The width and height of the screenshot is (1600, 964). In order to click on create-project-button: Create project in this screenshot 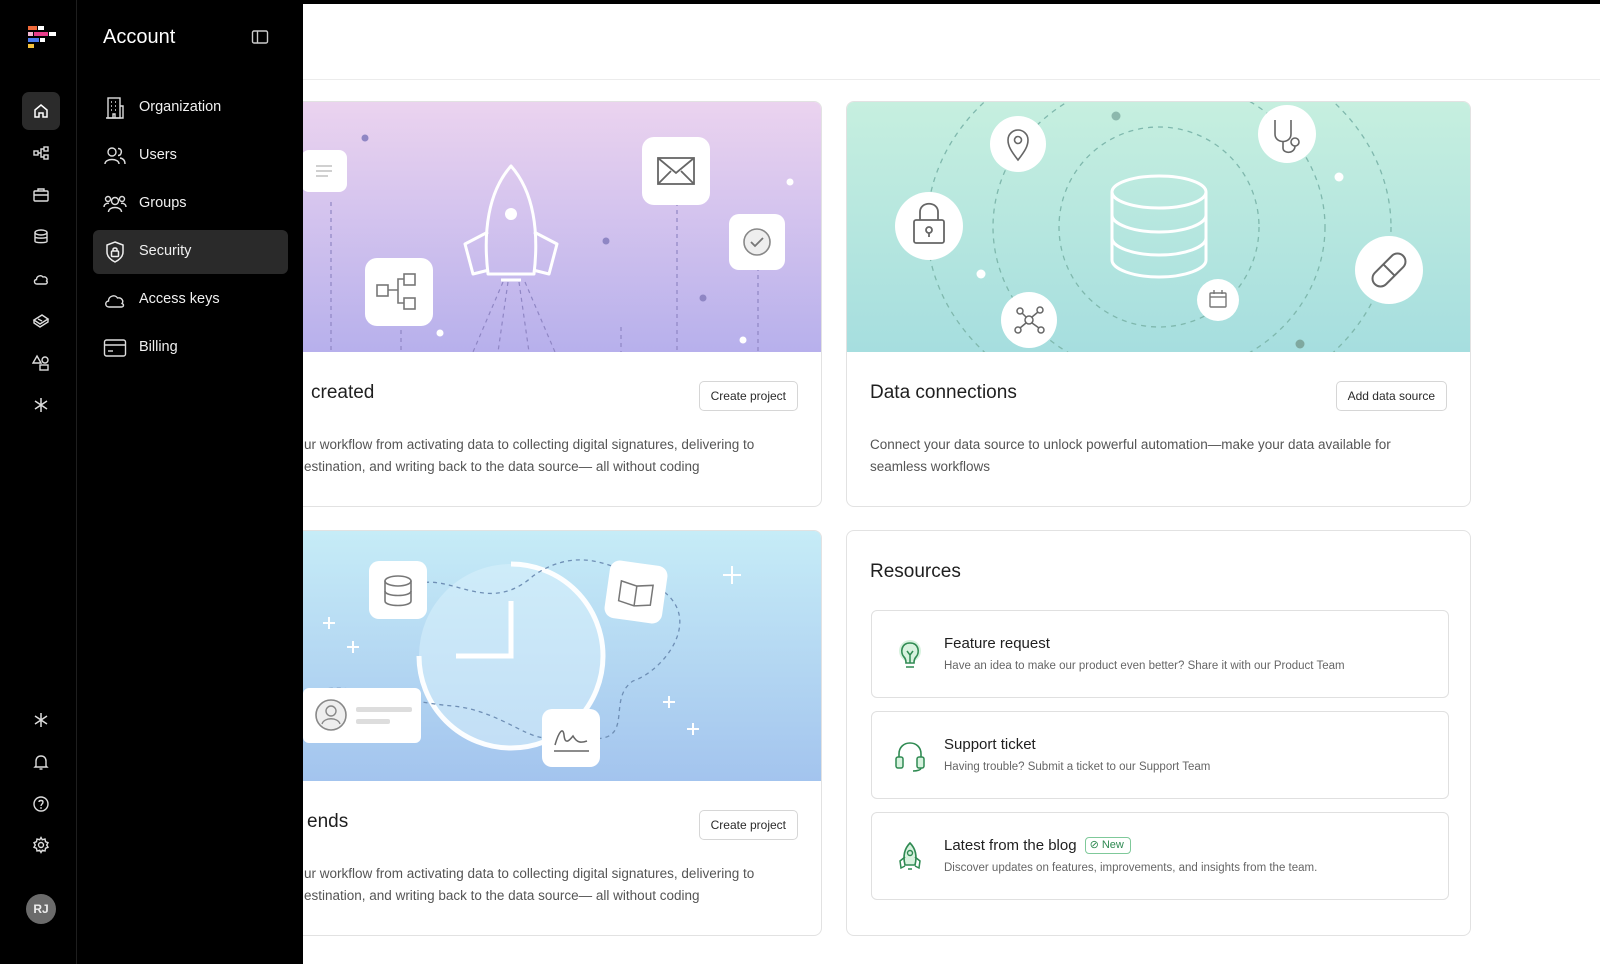, I will do `click(748, 396)`.